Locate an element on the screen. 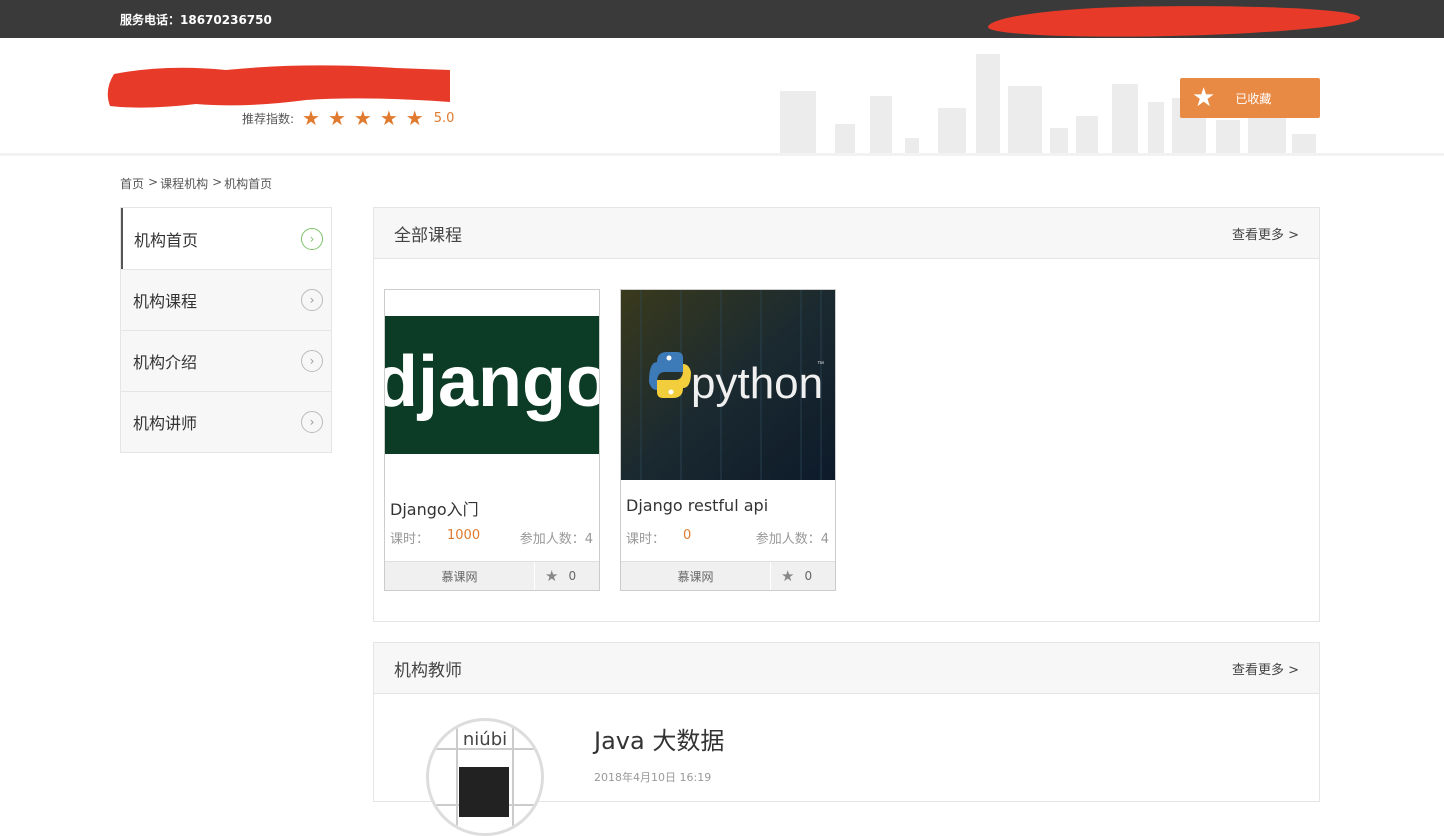  sidebar-item-teachers: 机构讲师 › is located at coordinates (226, 421).